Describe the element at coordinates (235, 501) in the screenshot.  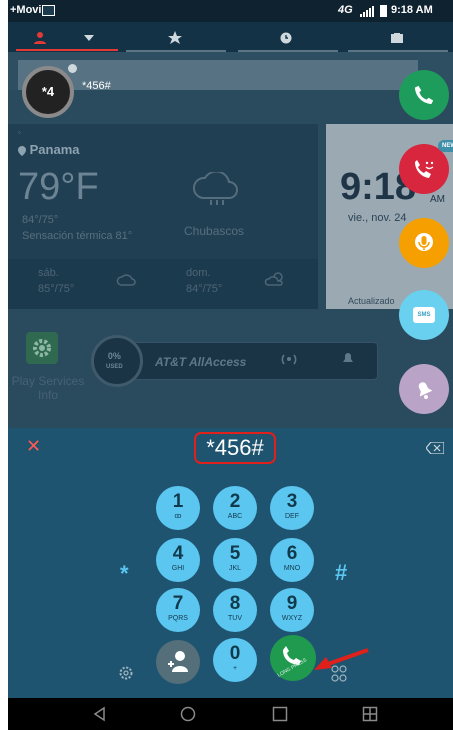
I see `key-digit: 2` at that location.